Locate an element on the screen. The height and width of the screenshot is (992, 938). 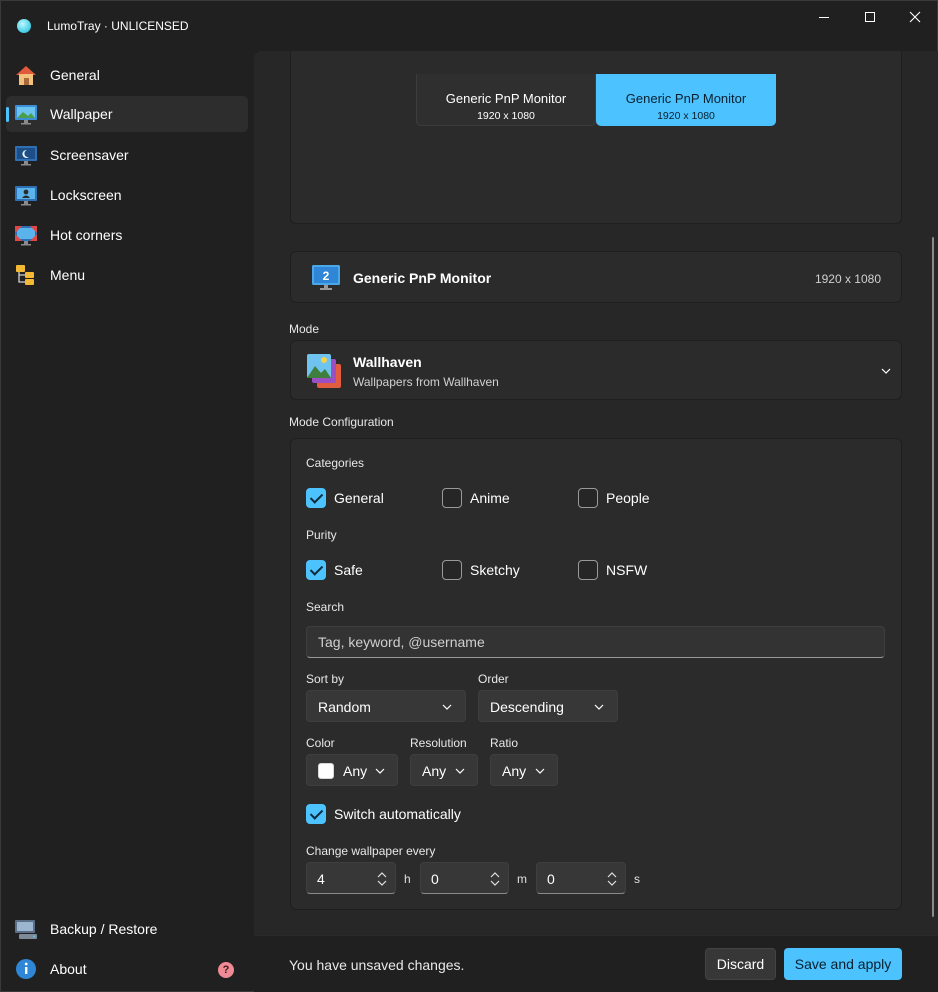
mode-dropdown: Wallhaven Wallpapers from Wallhaven is located at coordinates (596, 370).